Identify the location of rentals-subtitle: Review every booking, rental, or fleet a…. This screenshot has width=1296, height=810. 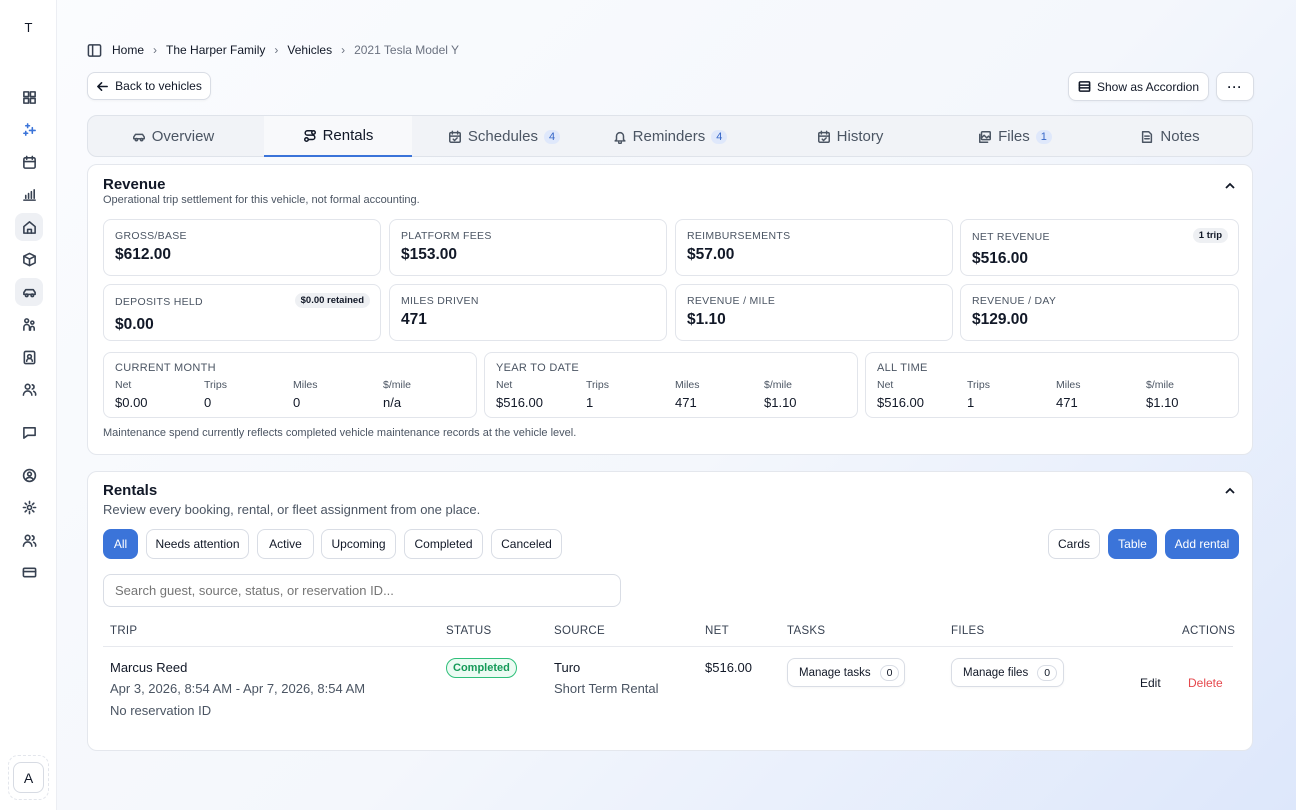
(292, 509).